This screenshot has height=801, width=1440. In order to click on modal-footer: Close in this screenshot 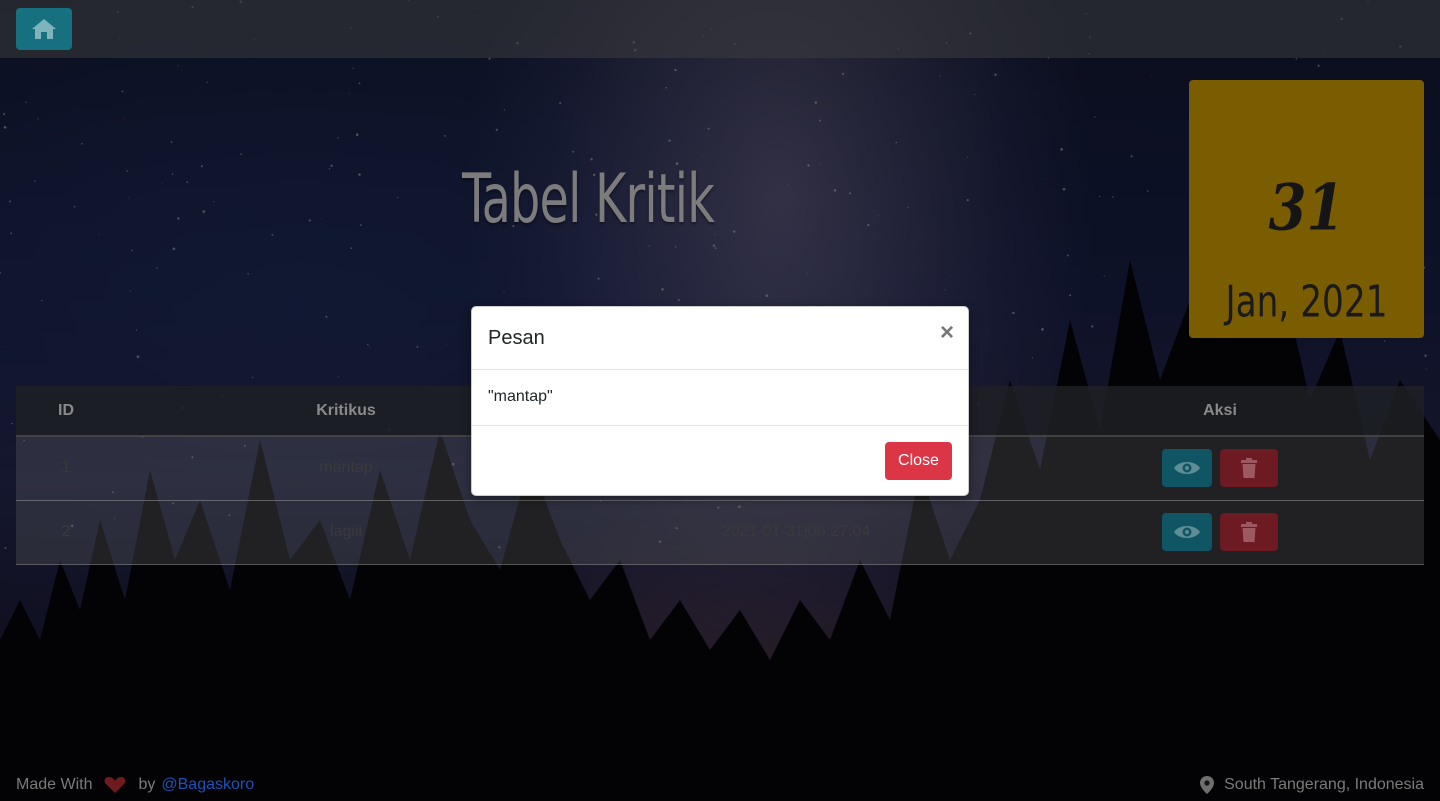, I will do `click(720, 461)`.